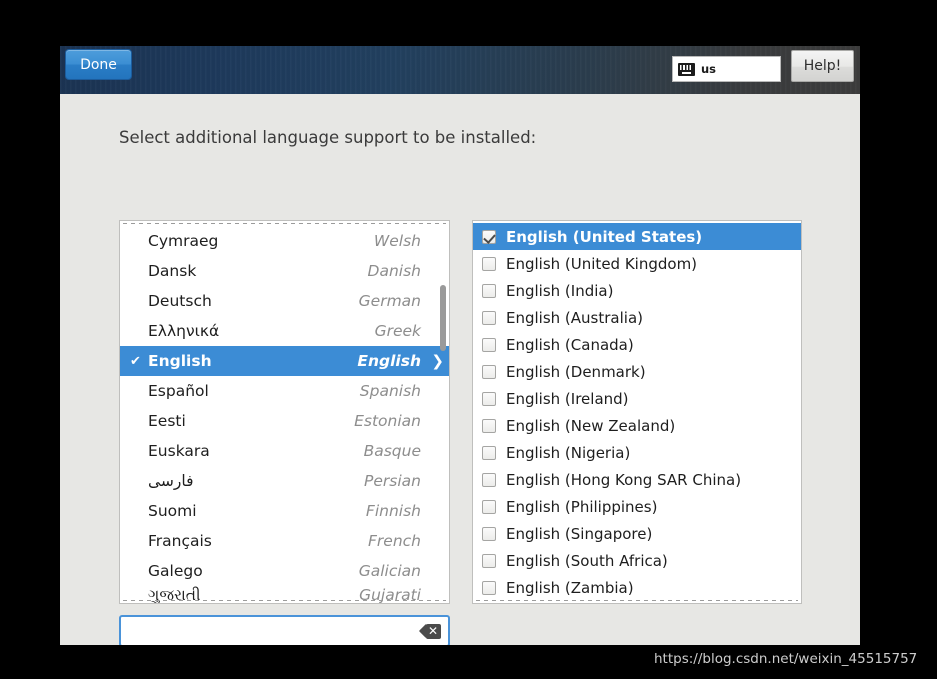 The width and height of the screenshot is (937, 679). Describe the element at coordinates (284, 331) in the screenshot. I see `language-list-item: Ελληνικά Greek` at that location.